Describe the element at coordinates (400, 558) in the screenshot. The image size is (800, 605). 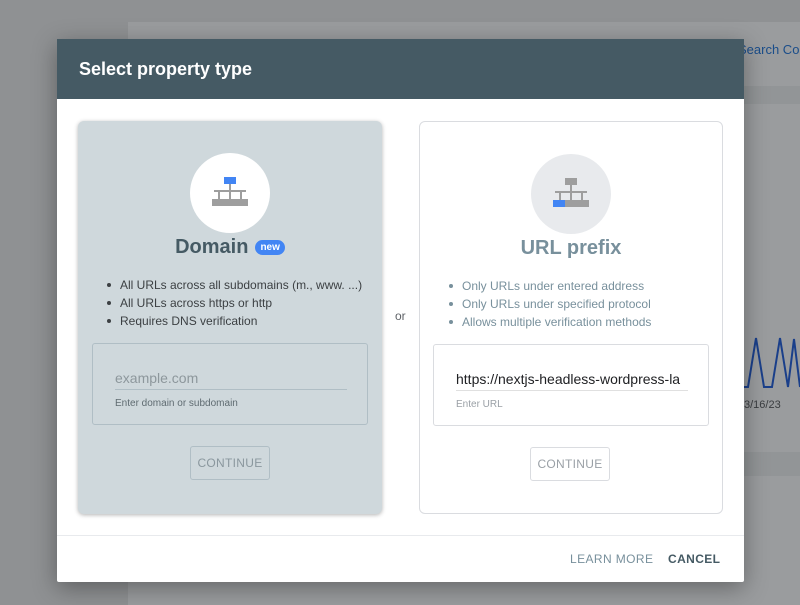
I see `dialog-footer: LEARN MORE CANCEL` at that location.